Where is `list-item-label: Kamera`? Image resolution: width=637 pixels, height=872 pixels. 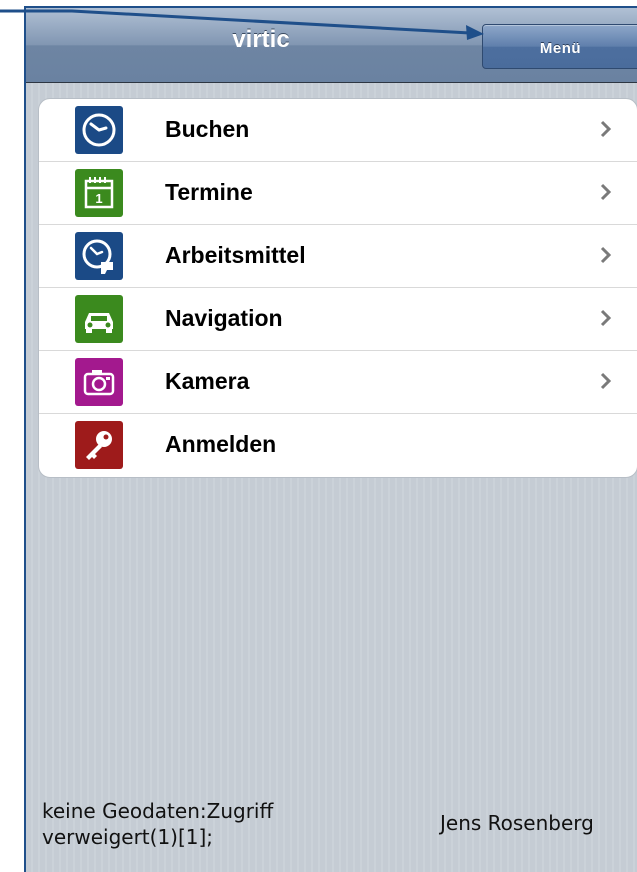 list-item-label: Kamera is located at coordinates (207, 381).